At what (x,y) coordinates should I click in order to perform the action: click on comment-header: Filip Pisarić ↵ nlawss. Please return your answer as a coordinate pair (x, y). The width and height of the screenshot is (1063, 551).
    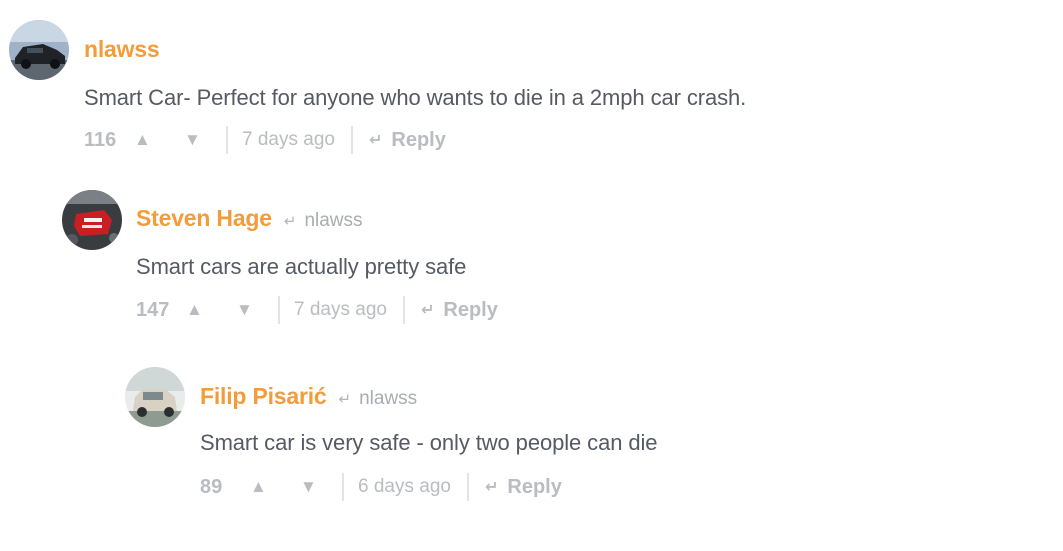
    Looking at the image, I should click on (308, 396).